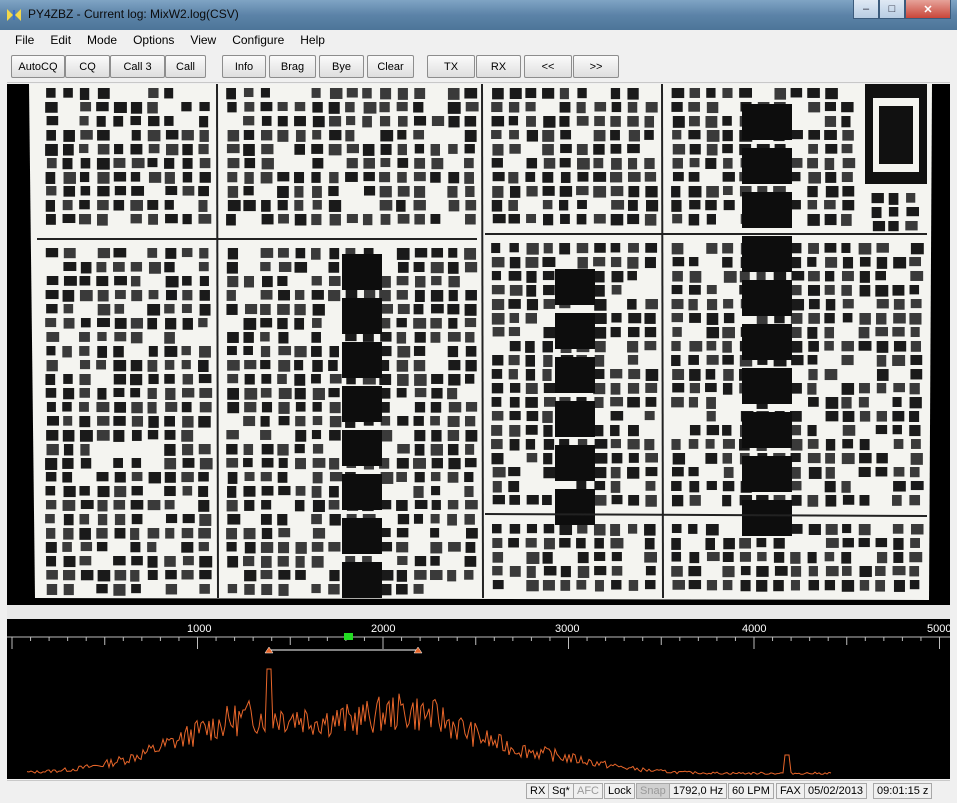 The height and width of the screenshot is (803, 957). I want to click on autocq-button: AutoCQ, so click(38, 66).